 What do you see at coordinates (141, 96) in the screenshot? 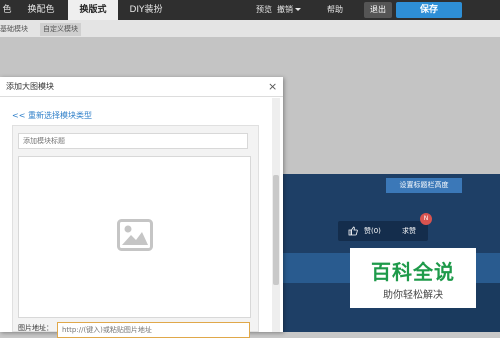
I see `dialog-divider` at bounding box center [141, 96].